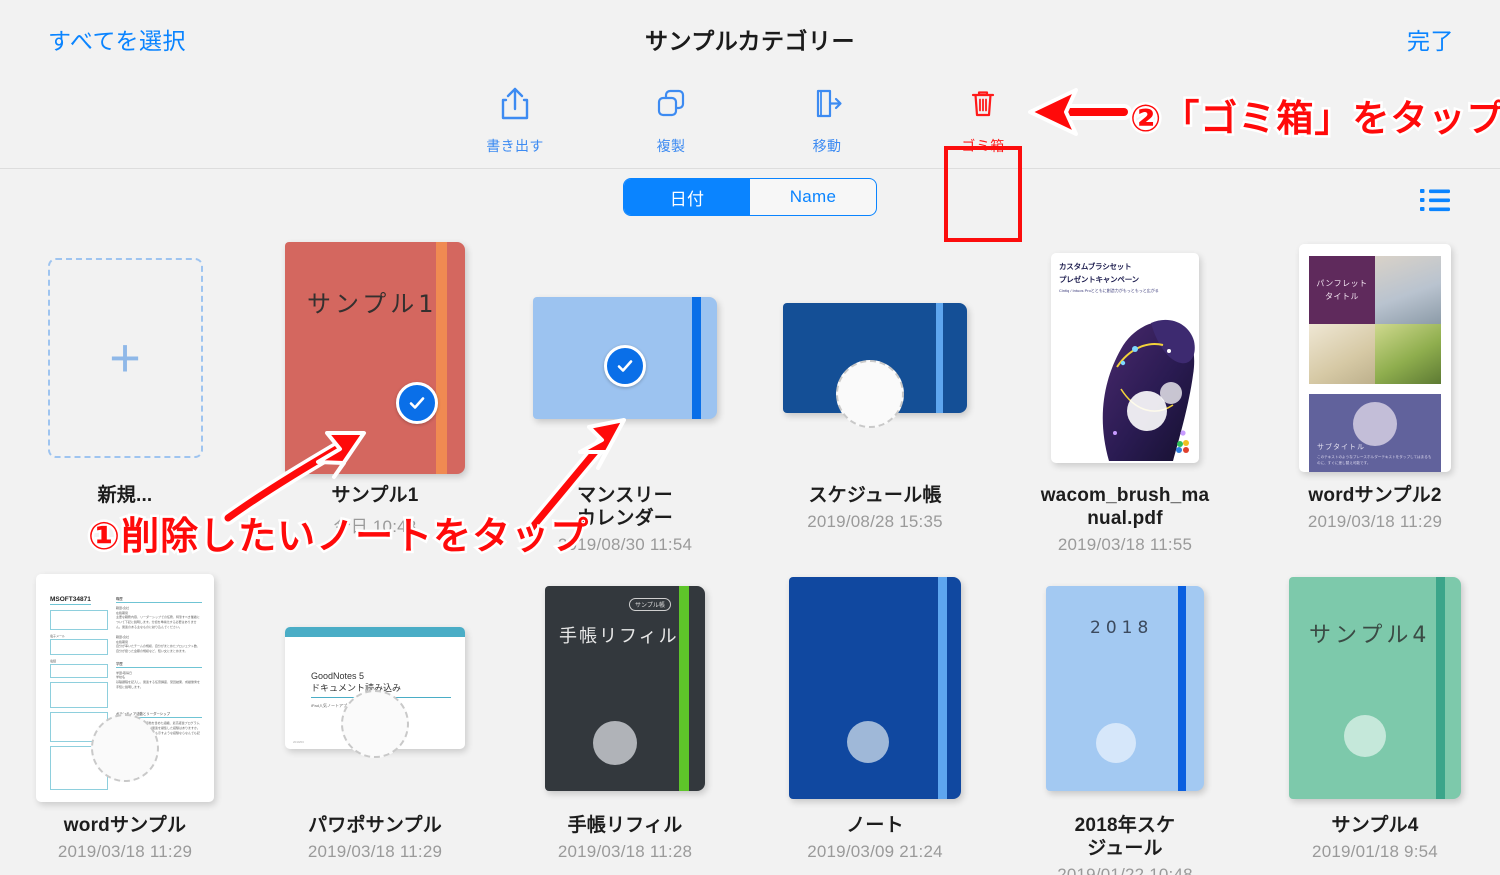 This screenshot has width=1500, height=875. What do you see at coordinates (337, 537) in the screenshot?
I see `annotation-step1-text: ①削除したいノートをタップ` at bounding box center [337, 537].